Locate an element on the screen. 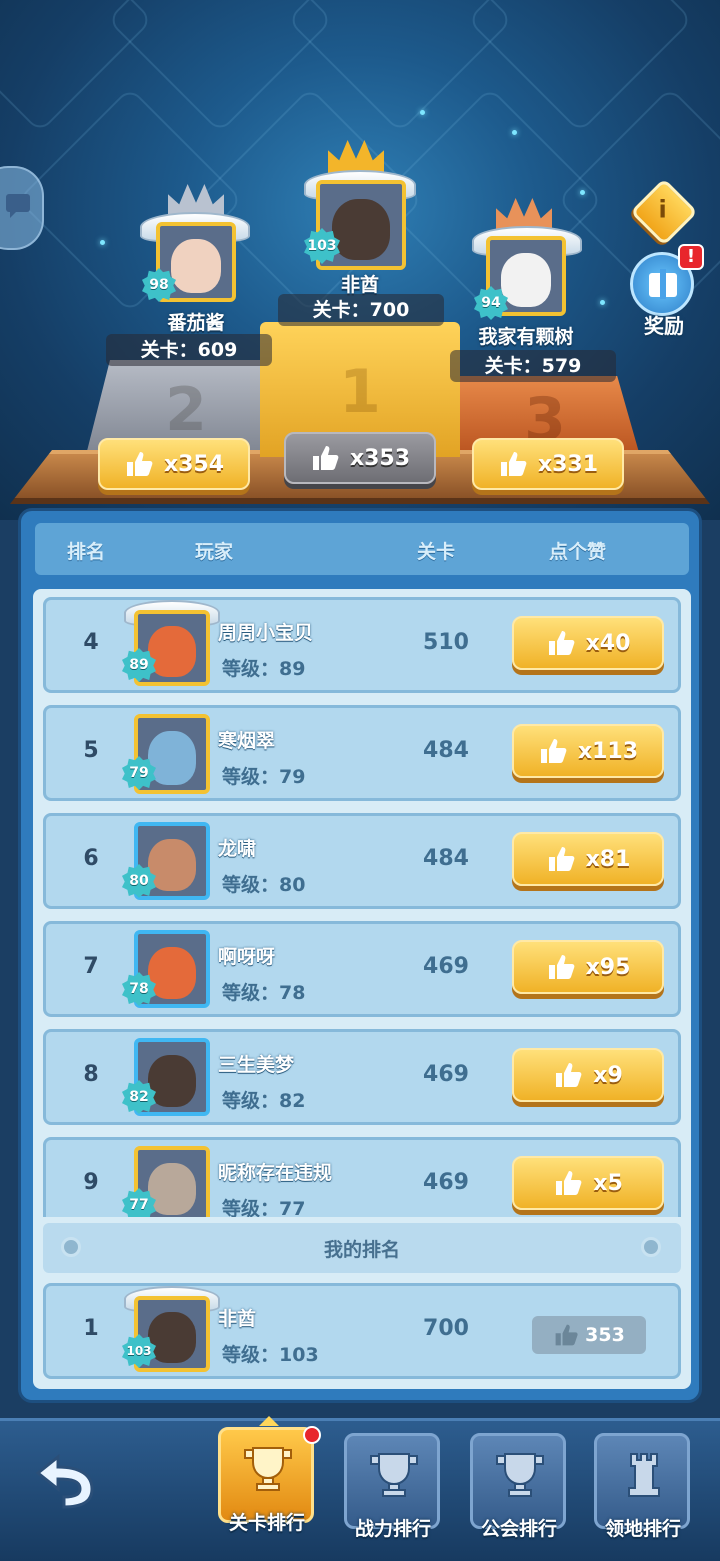 This screenshot has width=720, height=1561. stage-value: 700 is located at coordinates (446, 1328).